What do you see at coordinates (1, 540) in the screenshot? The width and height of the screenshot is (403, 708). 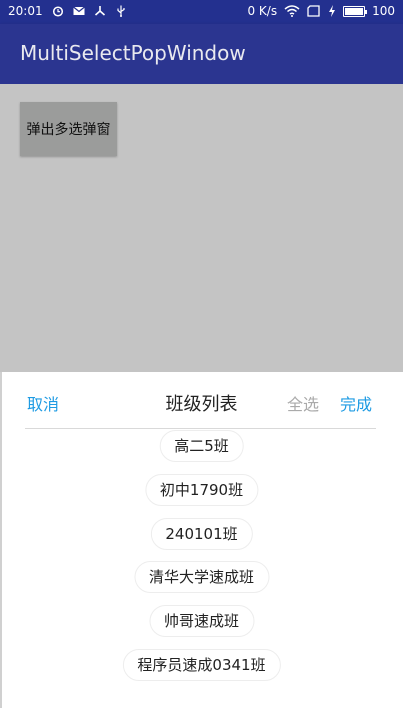 I see `popup-edge` at bounding box center [1, 540].